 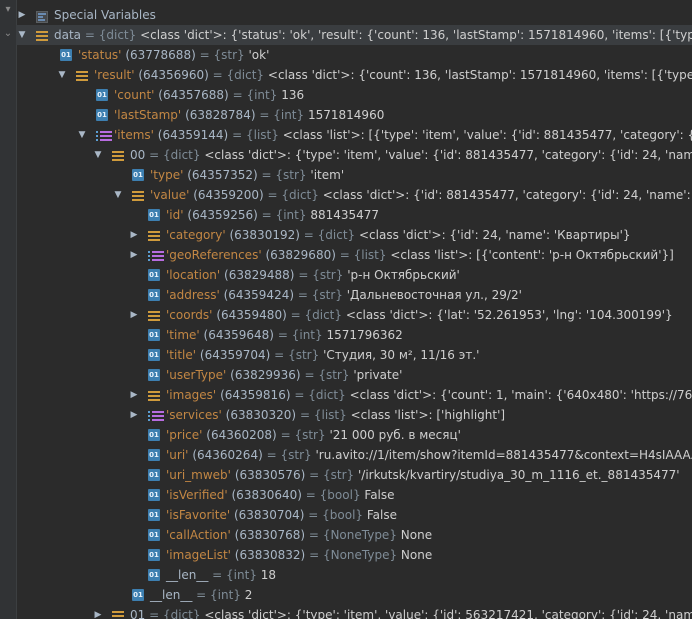 I want to click on tree-row-text: 'type' (64357352) = {str} 'item', so click(x=247, y=175).